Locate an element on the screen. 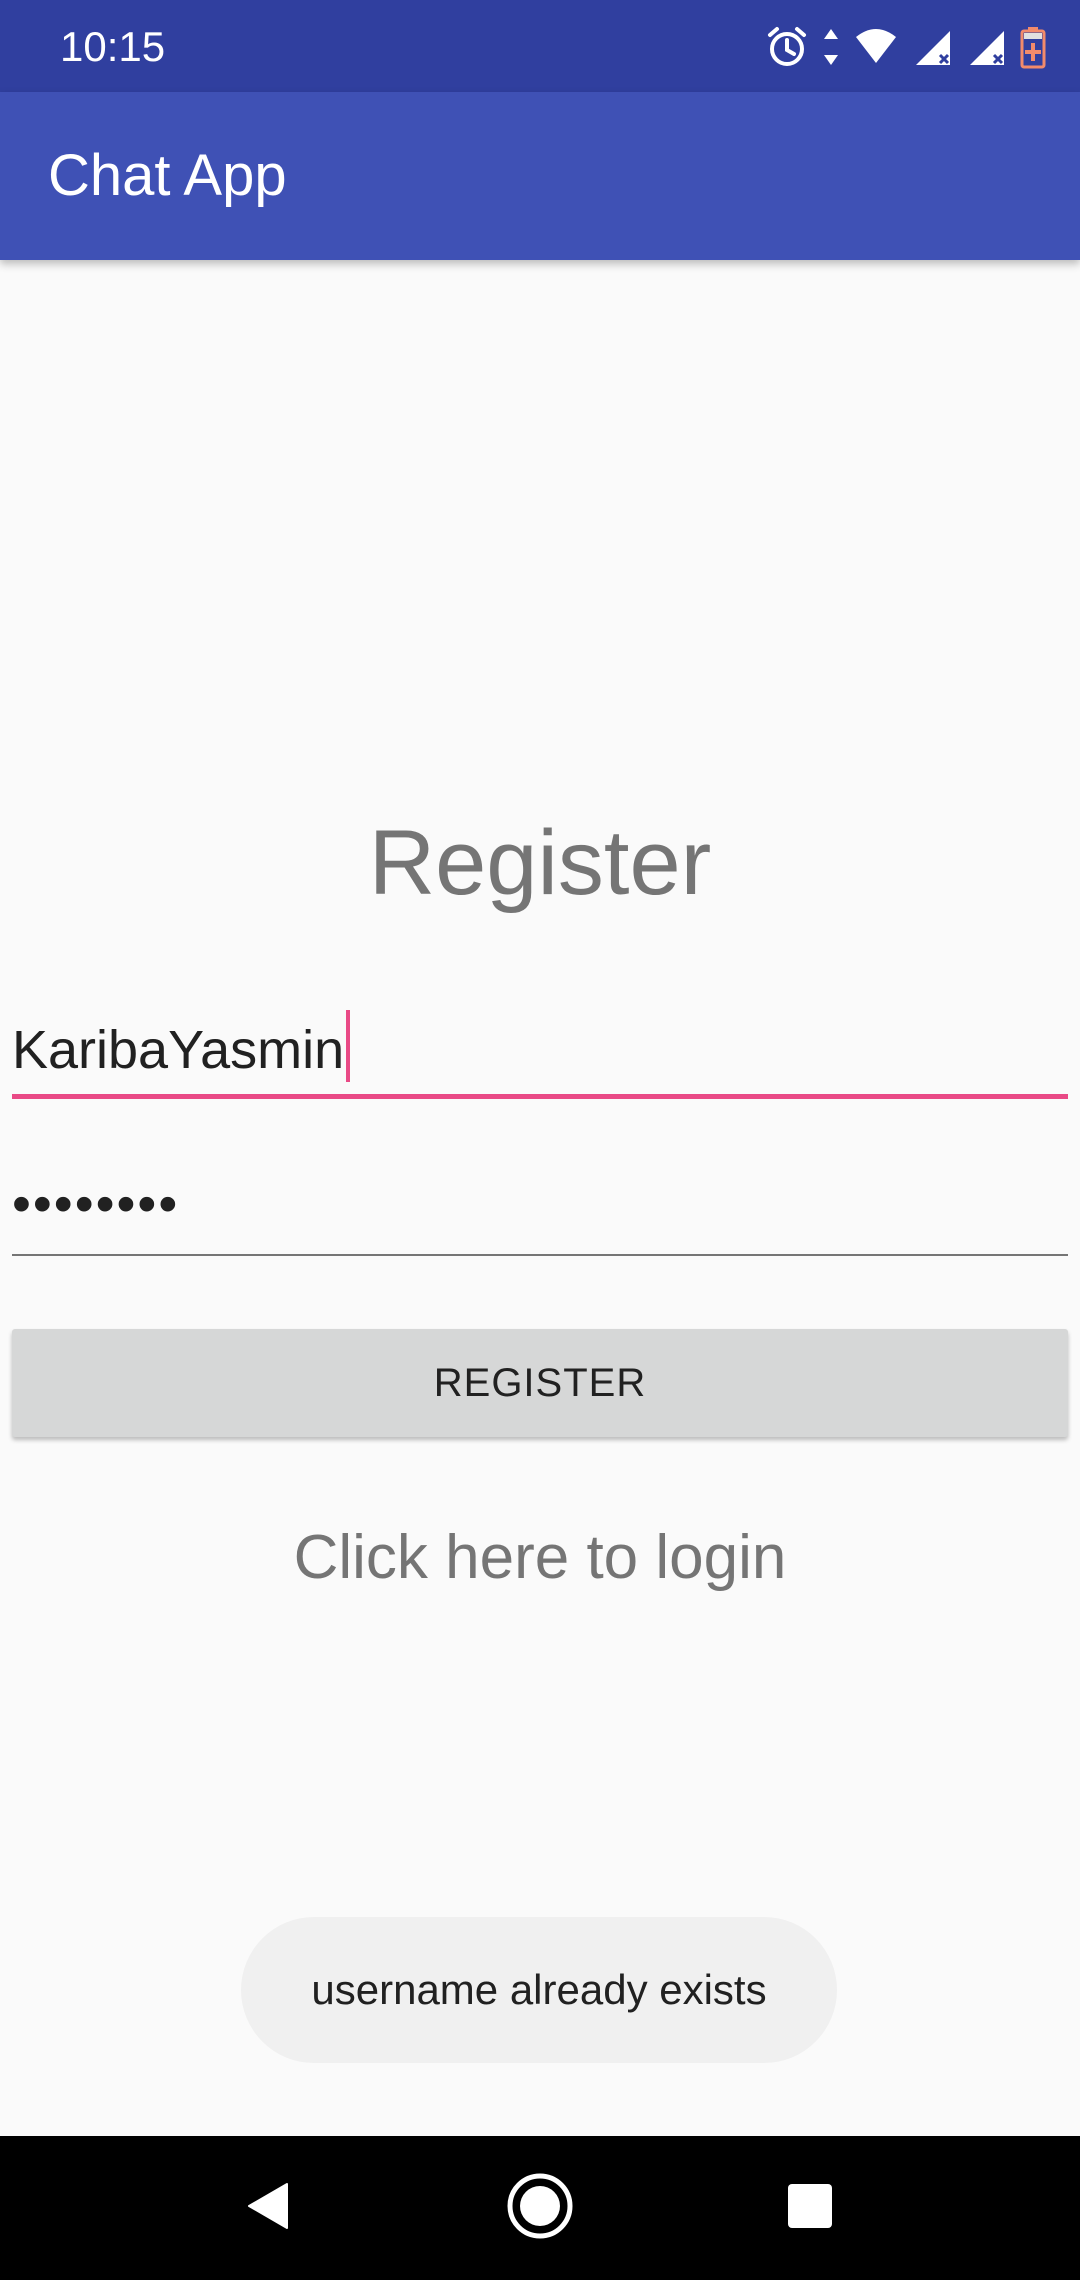  home-button is located at coordinates (540, 2208).